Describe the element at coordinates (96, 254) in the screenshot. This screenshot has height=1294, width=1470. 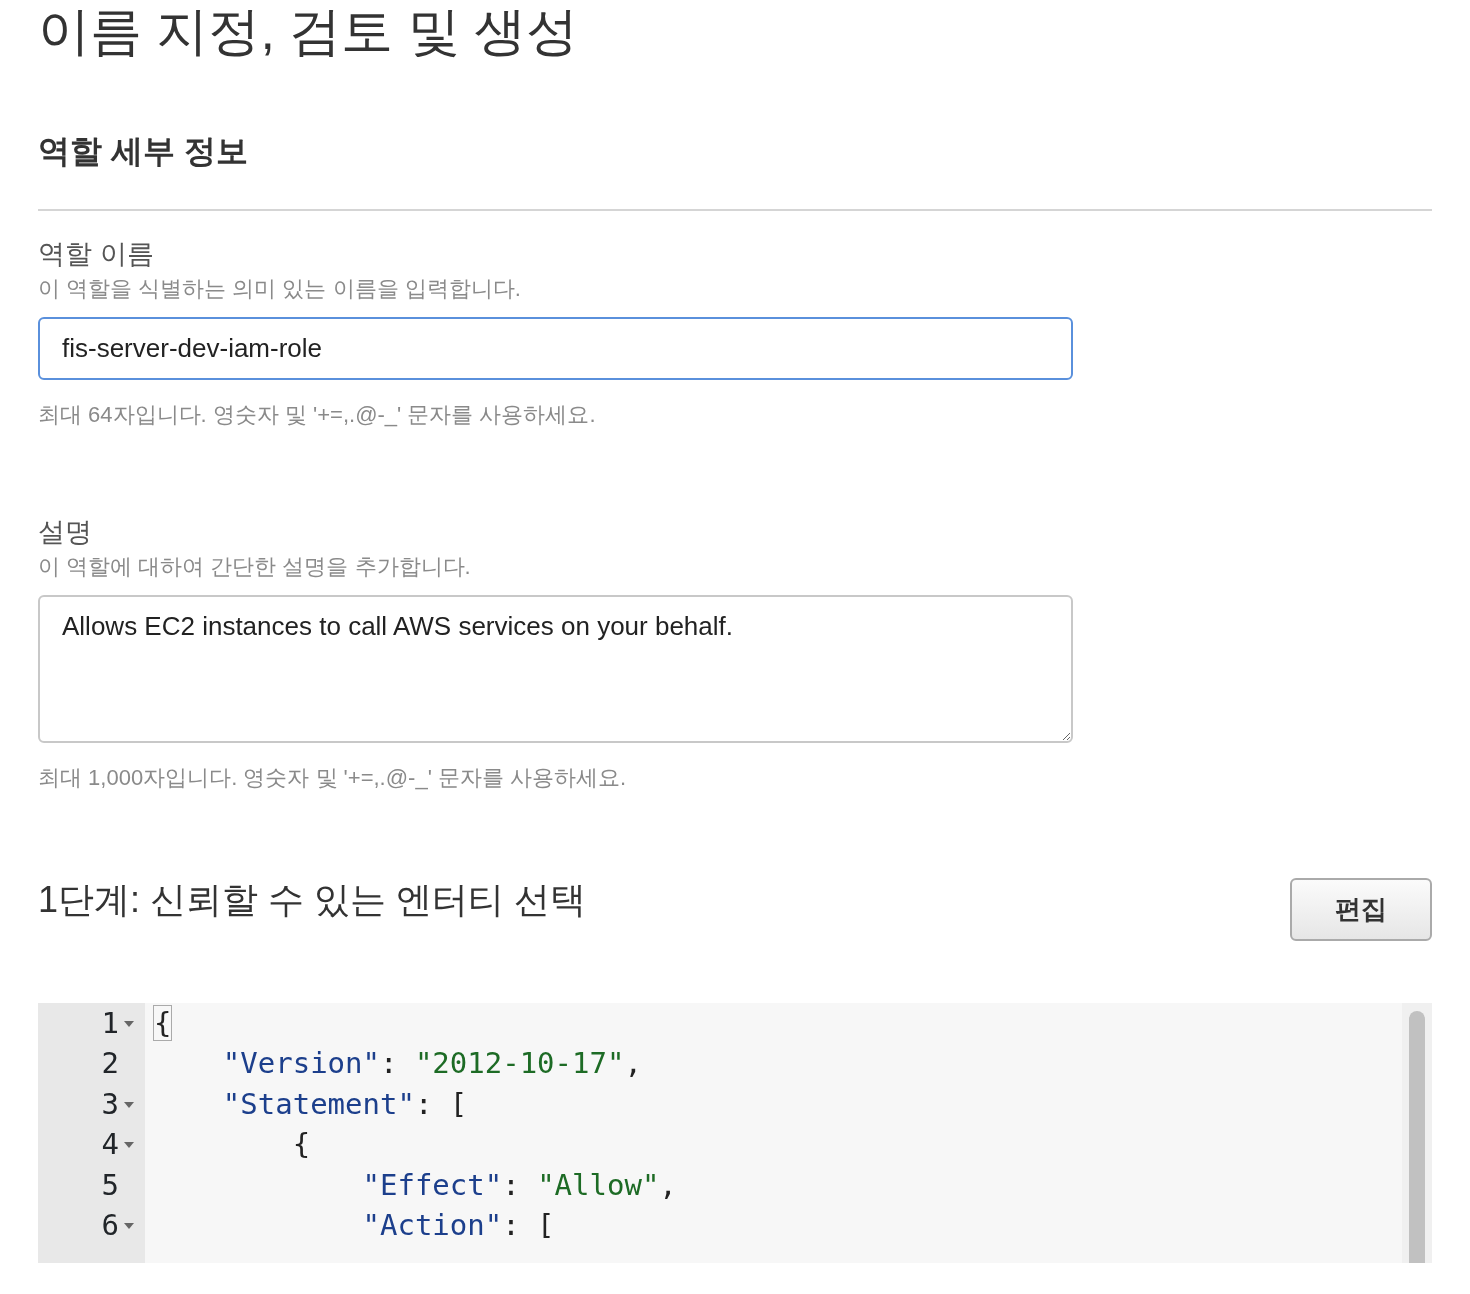
I see `field-label: 역할 이름` at that location.